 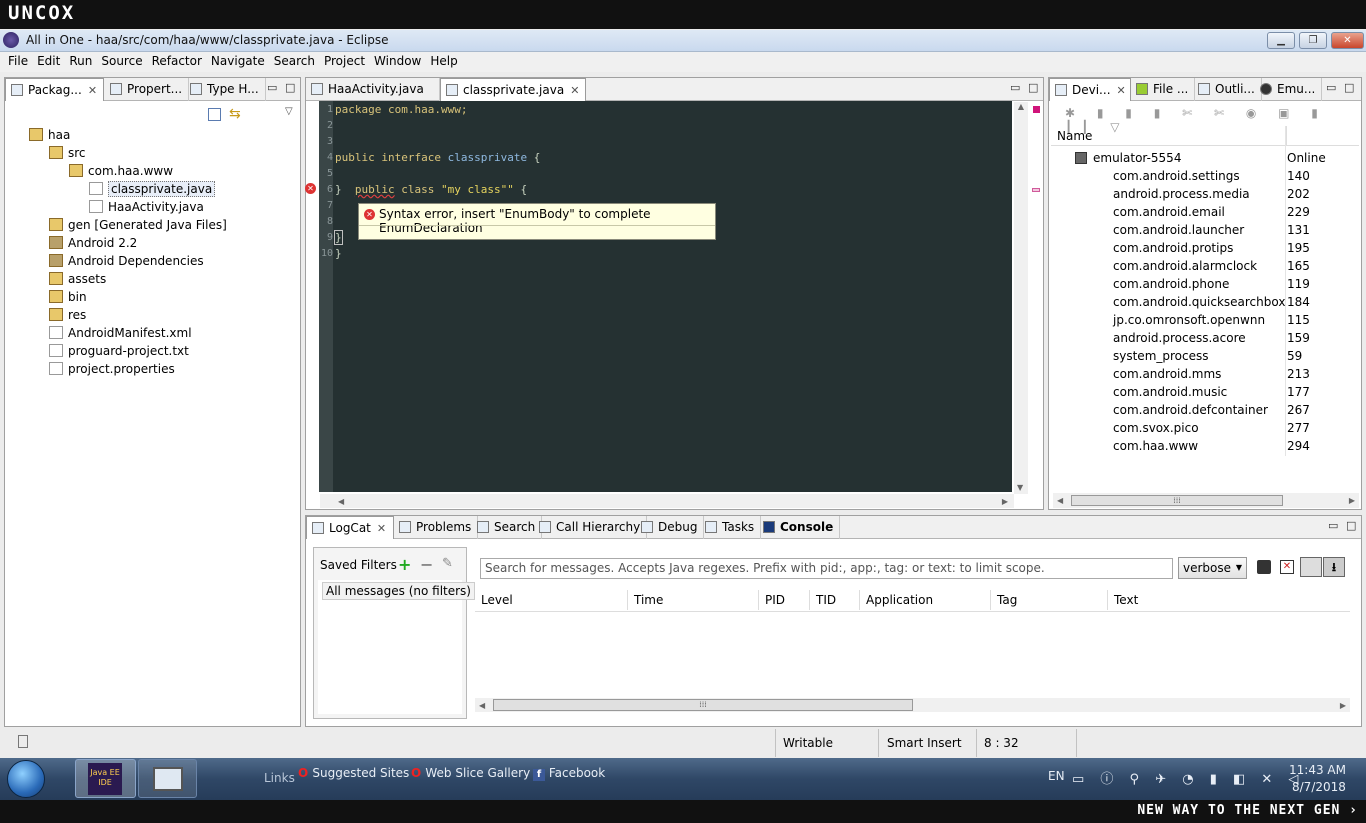 What do you see at coordinates (1287, 567) in the screenshot?
I see `clear-log-icon: ✕` at bounding box center [1287, 567].